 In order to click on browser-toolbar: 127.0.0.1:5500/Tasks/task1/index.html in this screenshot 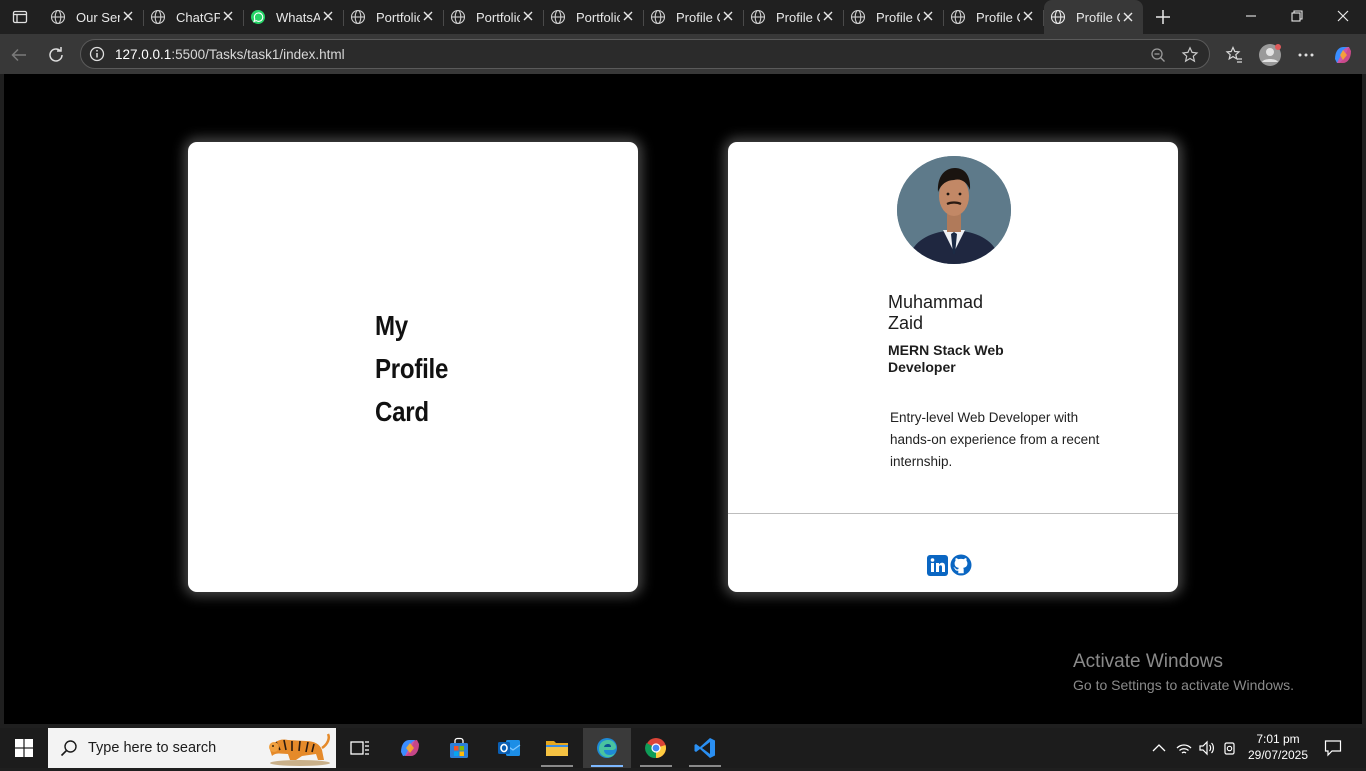, I will do `click(683, 54)`.